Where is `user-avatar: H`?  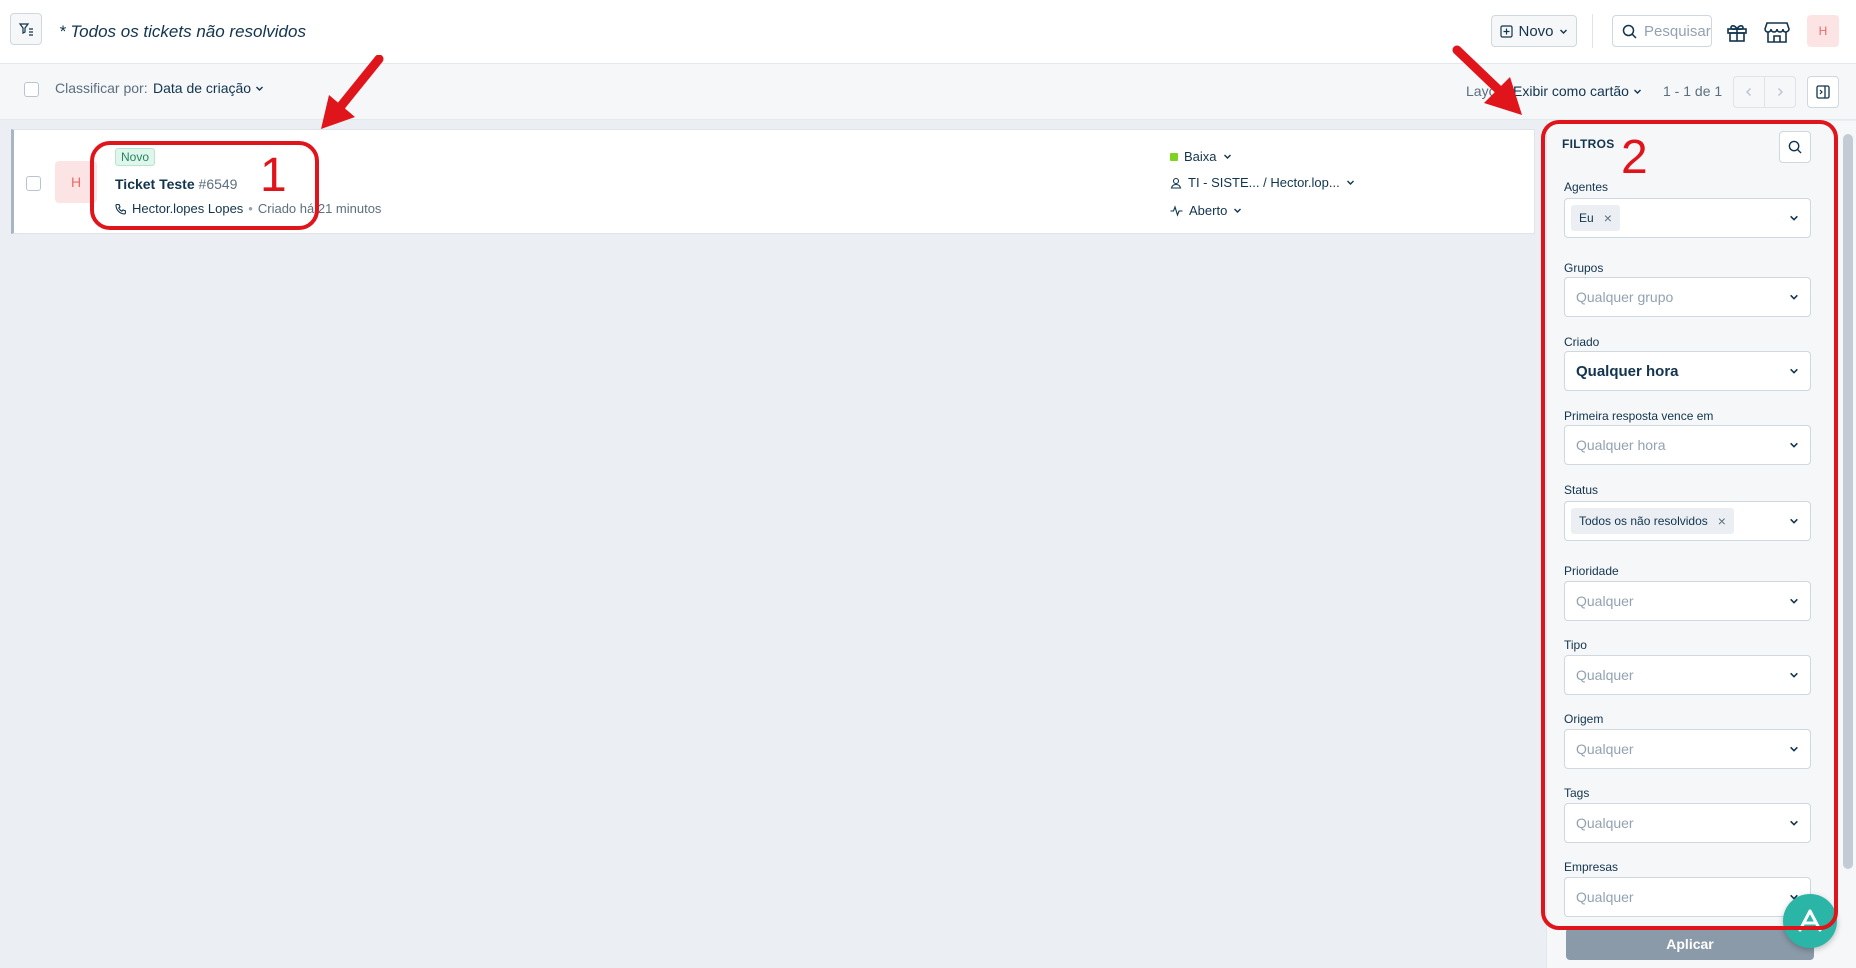
user-avatar: H is located at coordinates (1823, 31).